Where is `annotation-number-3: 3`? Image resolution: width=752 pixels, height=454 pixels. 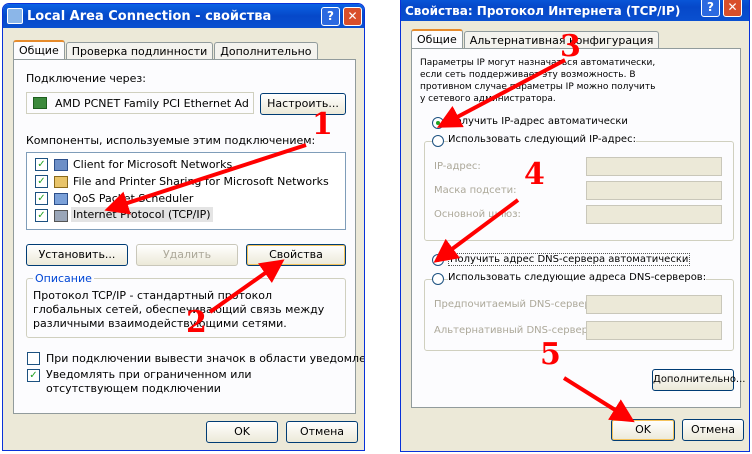
annotation-number-3: 3 is located at coordinates (570, 46).